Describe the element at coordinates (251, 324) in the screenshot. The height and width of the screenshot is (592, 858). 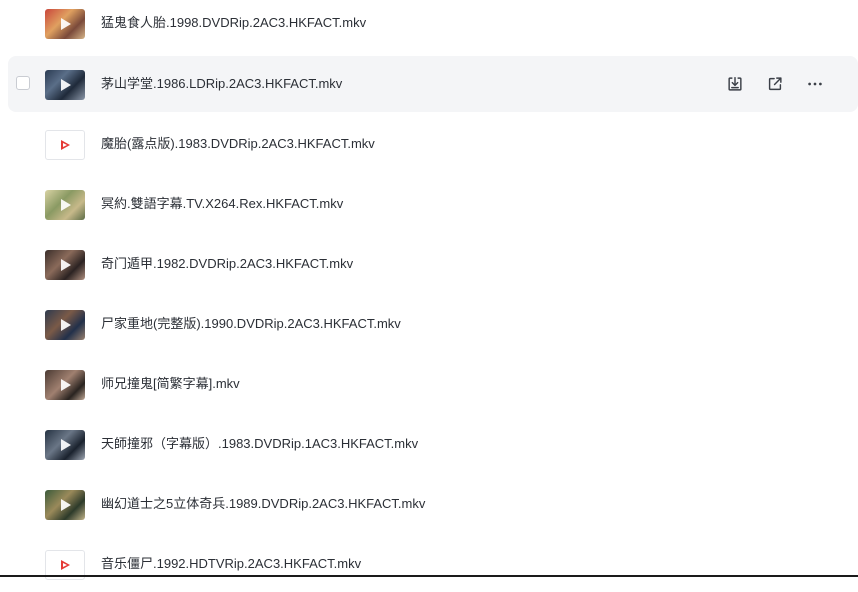
I see `file-name: 尸家重地(完整版).1990.DVDRip.2AC3.HKFACT.mkv` at that location.